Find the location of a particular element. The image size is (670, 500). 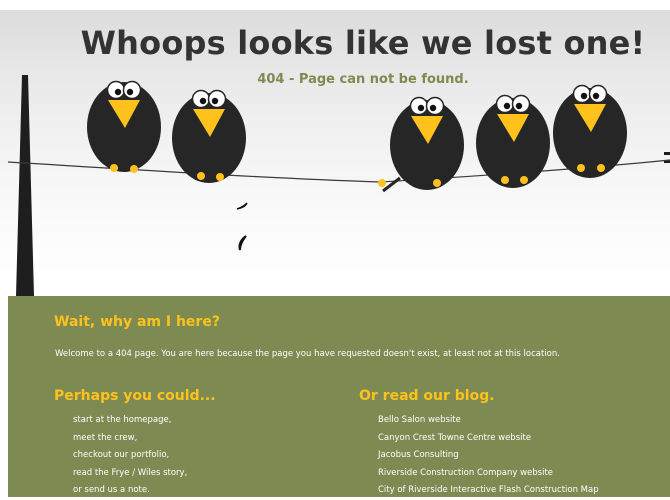

explanation-heading: Wait, why am I here? is located at coordinates (137, 322).